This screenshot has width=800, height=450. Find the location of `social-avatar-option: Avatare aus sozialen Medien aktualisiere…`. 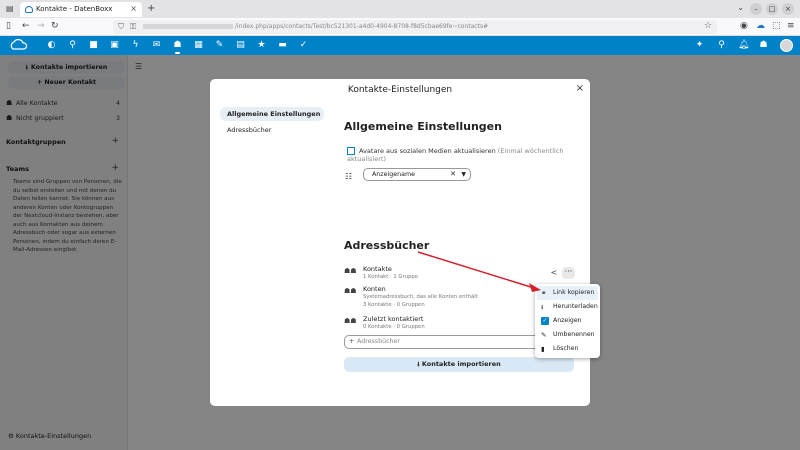

social-avatar-option: Avatare aus sozialen Medien aktualisiere… is located at coordinates (468, 155).